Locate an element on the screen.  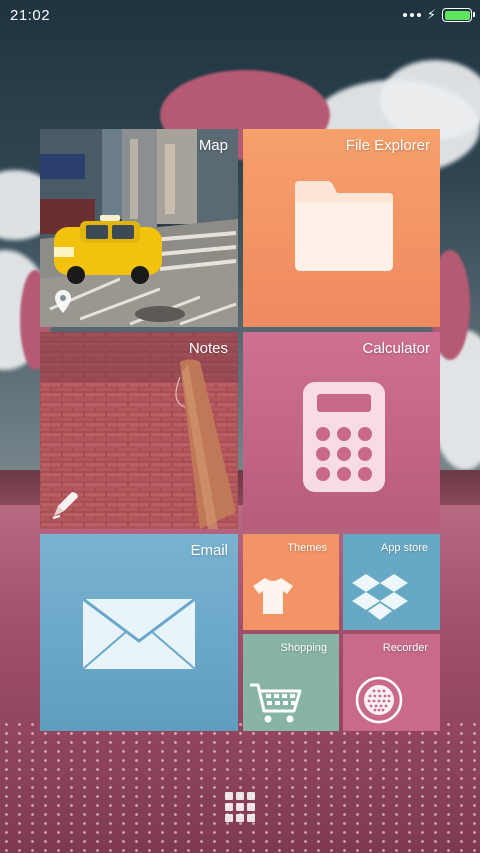
pen-icon is located at coordinates (65, 505).